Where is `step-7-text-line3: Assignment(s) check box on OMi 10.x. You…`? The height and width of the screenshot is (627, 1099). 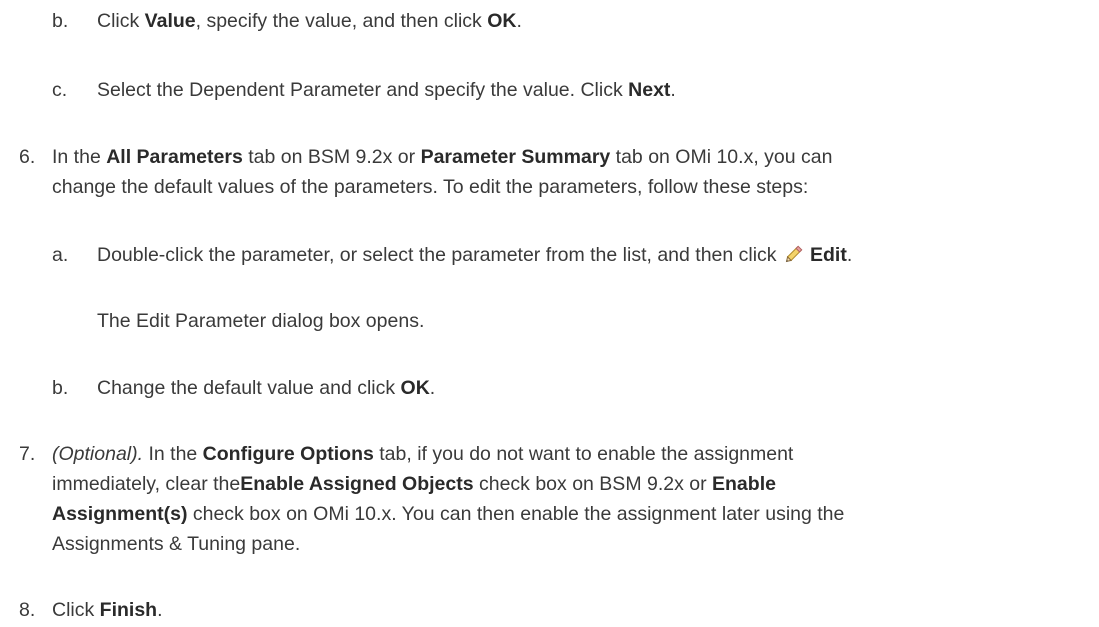 step-7-text-line3: Assignment(s) check box on OMi 10.x. You… is located at coordinates (448, 514).